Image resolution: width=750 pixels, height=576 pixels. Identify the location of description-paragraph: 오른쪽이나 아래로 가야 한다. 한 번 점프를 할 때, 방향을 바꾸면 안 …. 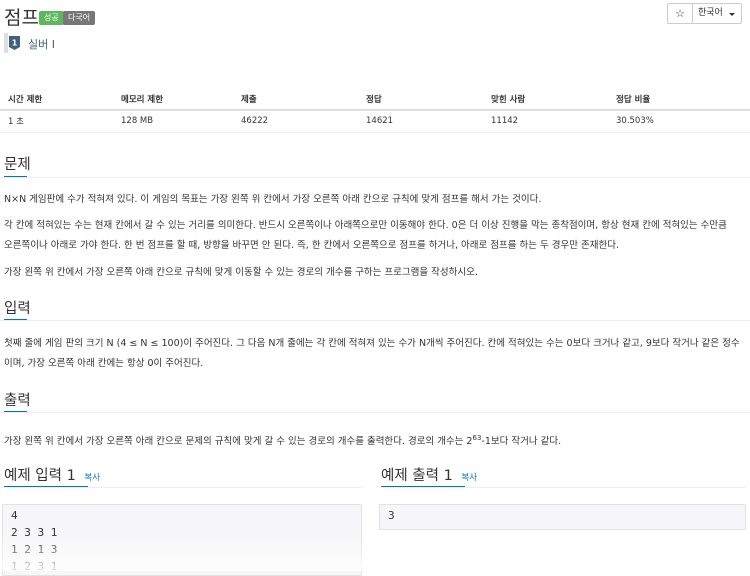
(311, 245).